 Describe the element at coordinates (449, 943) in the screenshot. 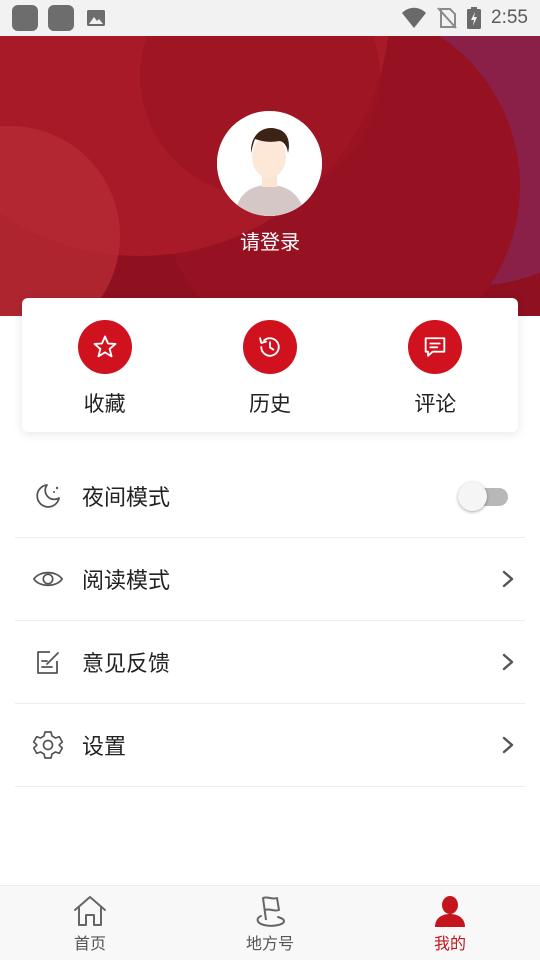

I see `tab-label: 我的` at that location.